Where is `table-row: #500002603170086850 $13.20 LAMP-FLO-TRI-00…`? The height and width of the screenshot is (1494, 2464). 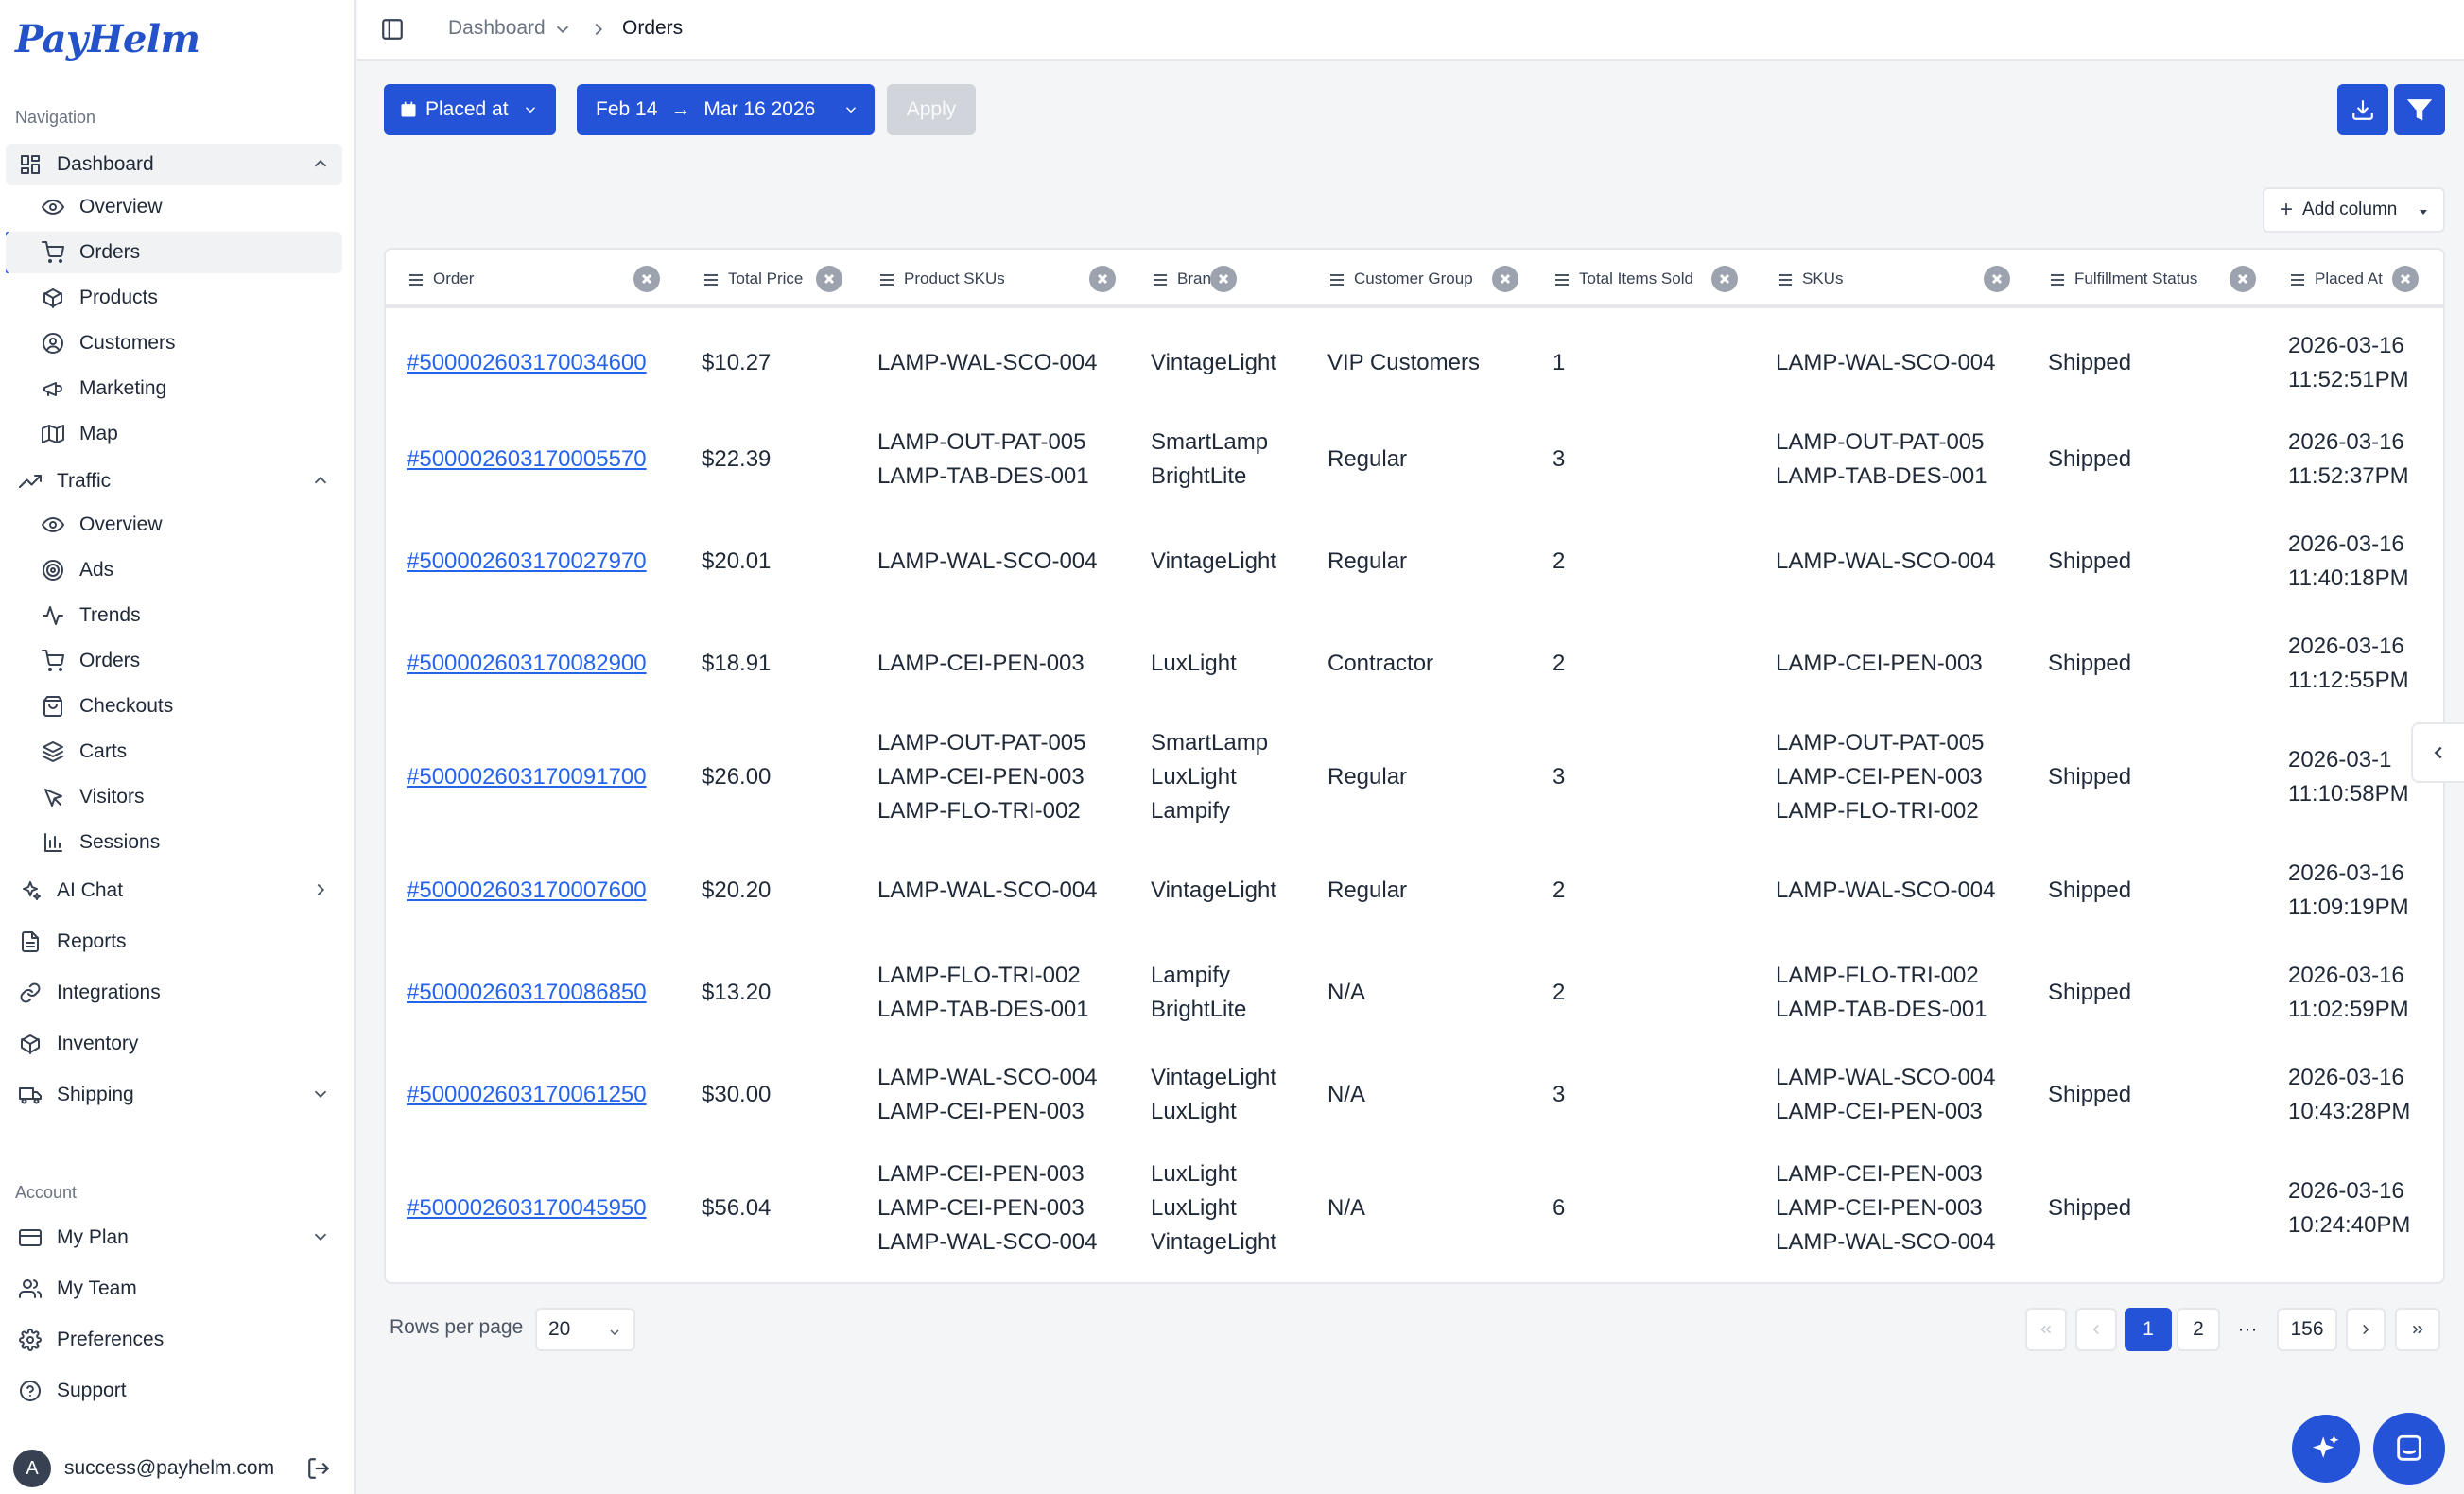
table-row: #500002603170086850 $13.20 LAMP-FLO-TRI-00… is located at coordinates (1414, 993).